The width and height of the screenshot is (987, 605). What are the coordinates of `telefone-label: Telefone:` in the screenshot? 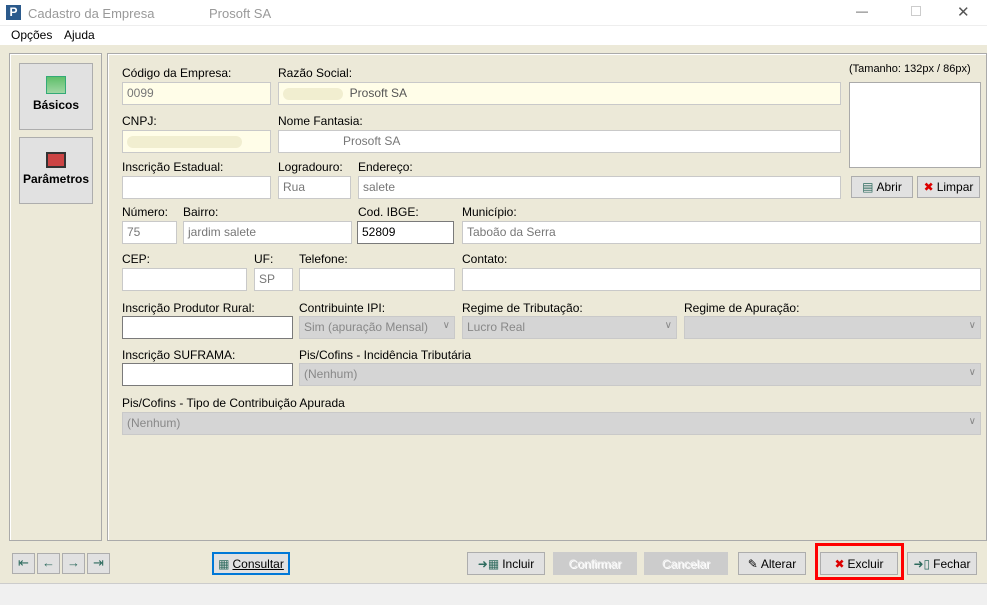 It's located at (323, 259).